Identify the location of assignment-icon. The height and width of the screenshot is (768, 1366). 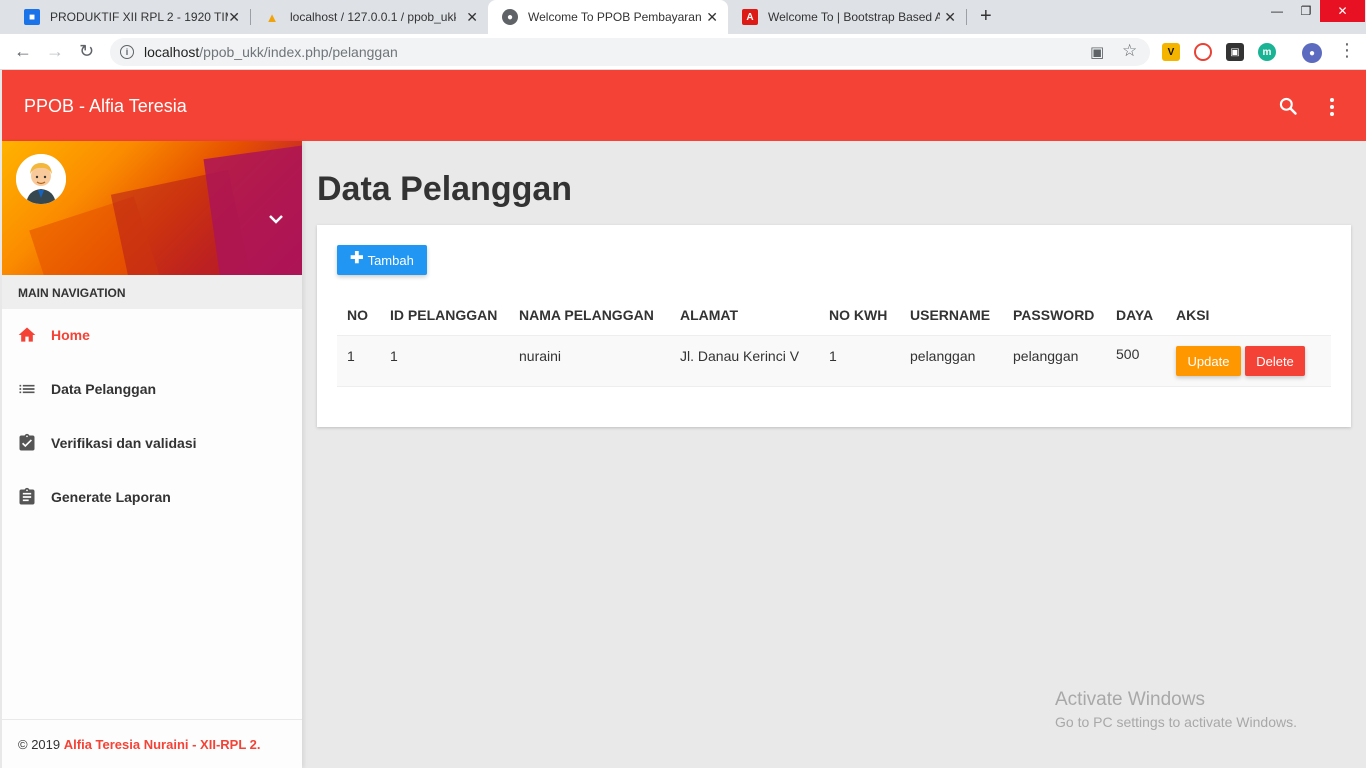
(27, 497).